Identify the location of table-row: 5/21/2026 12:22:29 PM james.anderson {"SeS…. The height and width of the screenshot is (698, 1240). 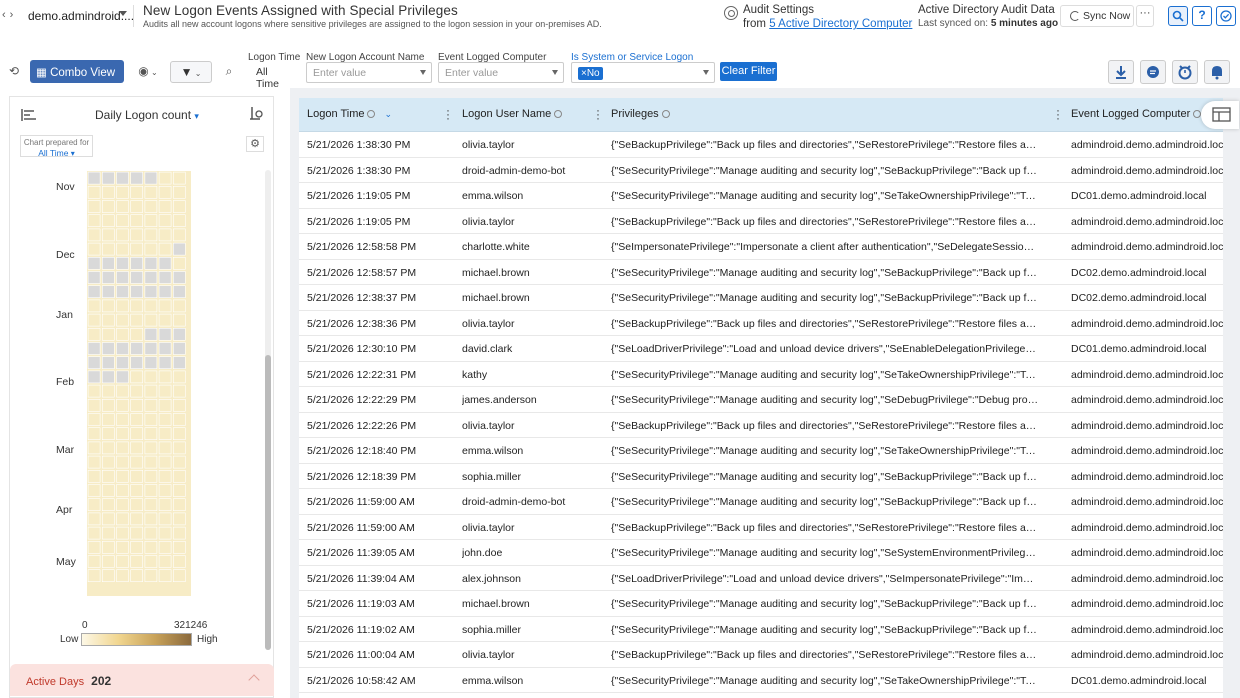
(761, 400).